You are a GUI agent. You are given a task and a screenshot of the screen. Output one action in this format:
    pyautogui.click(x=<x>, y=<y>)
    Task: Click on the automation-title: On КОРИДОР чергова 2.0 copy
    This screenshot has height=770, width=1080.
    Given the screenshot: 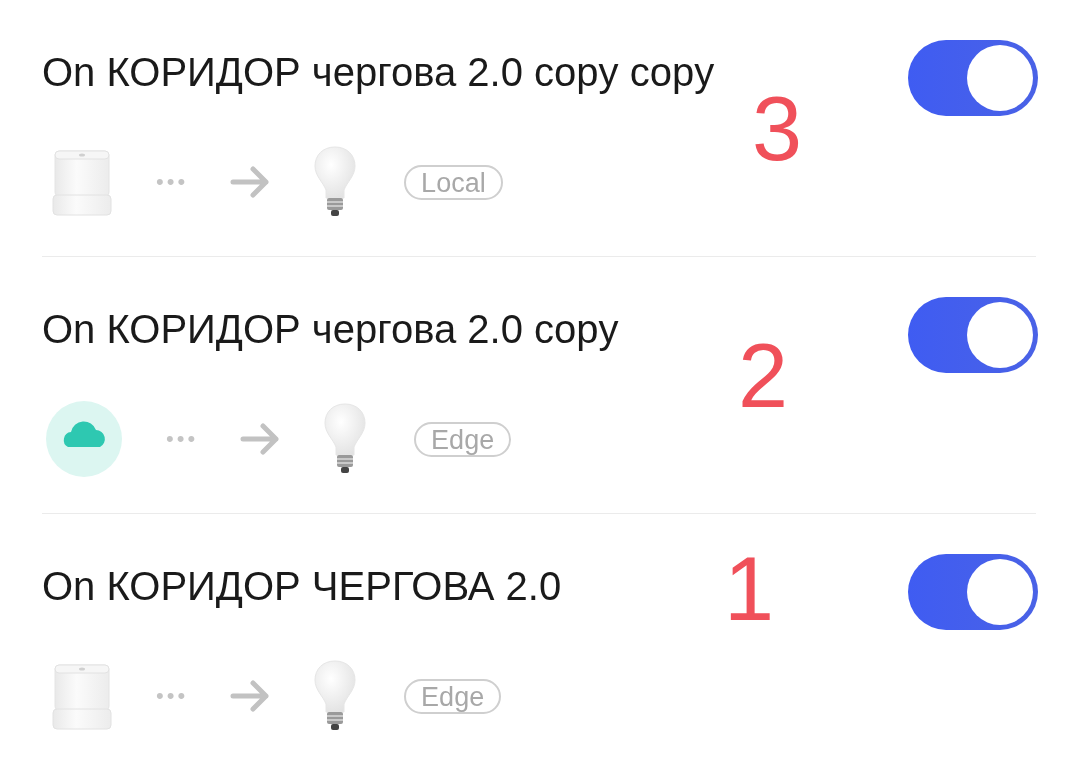 What is the action you would take?
    pyautogui.click(x=330, y=329)
    